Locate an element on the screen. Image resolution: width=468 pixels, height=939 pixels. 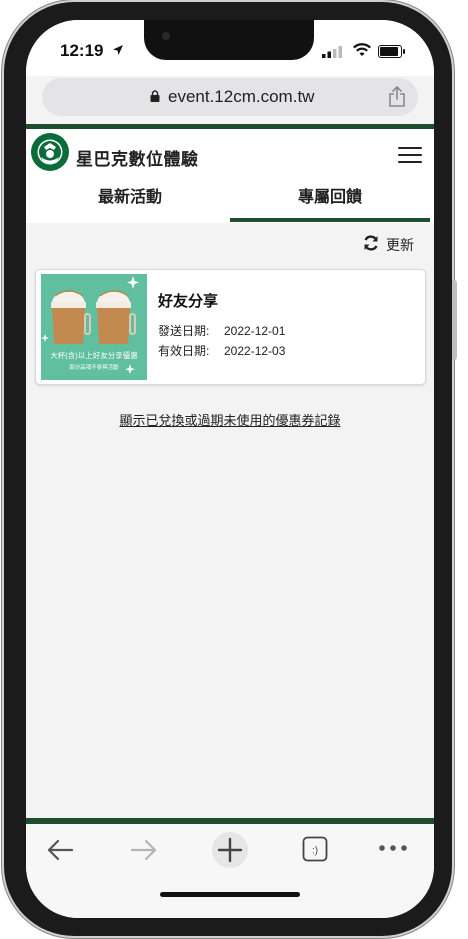
coupon-image-subcaption: 部分品項不參與活動 is located at coordinates (94, 368).